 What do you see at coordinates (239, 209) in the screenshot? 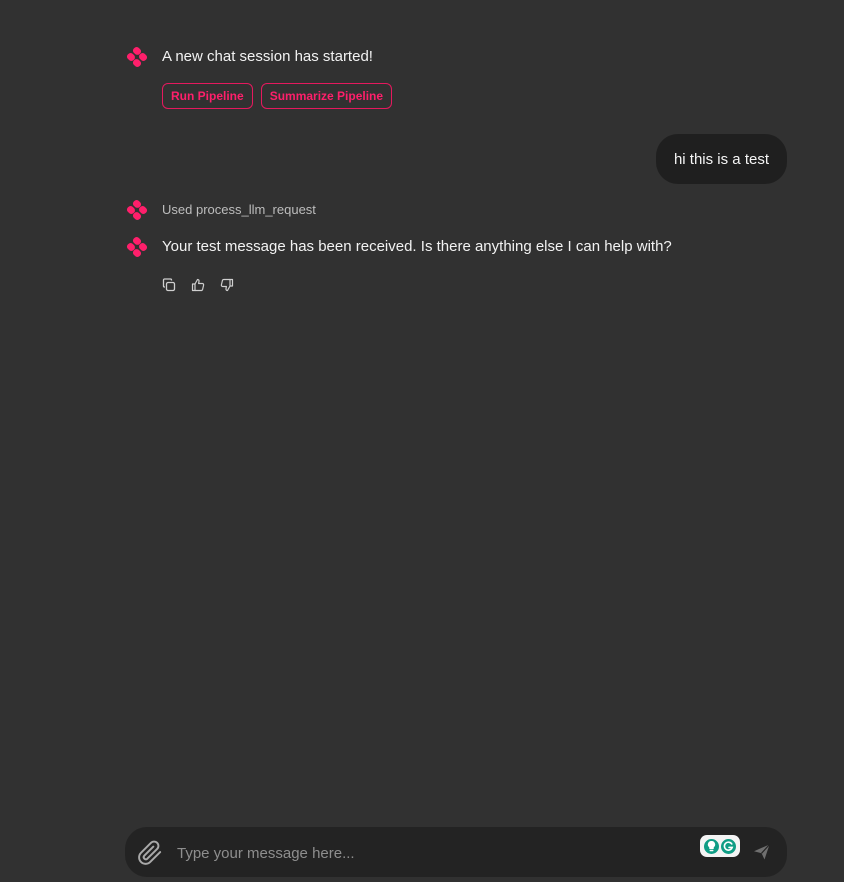
I see `tool-usage-text: Used process_llm_request` at bounding box center [239, 209].